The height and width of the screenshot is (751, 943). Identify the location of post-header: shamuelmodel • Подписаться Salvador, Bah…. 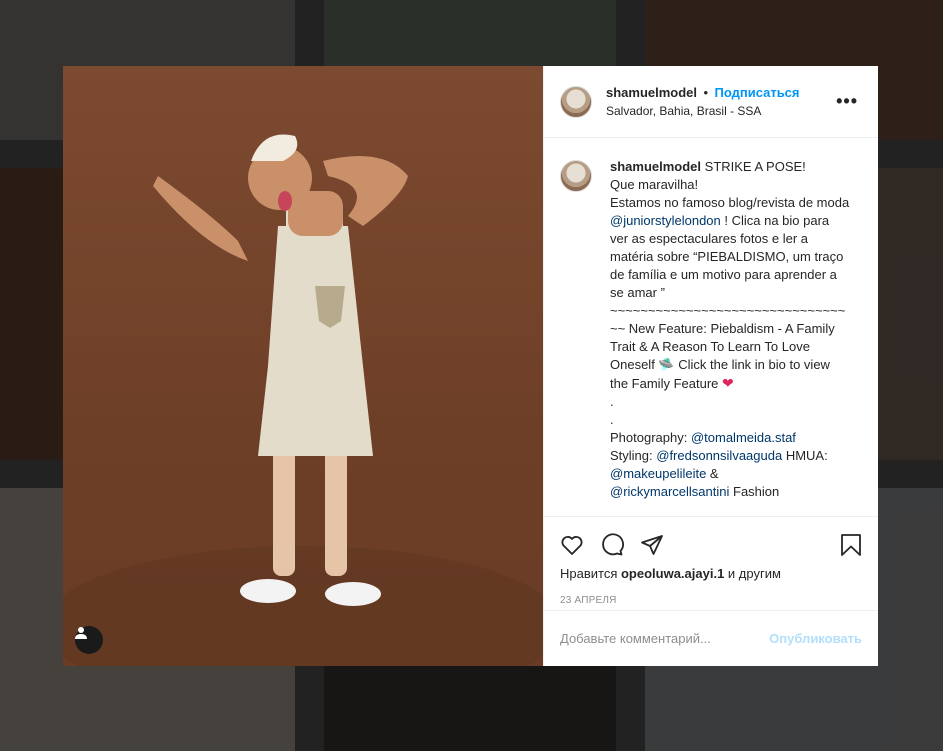
(711, 102).